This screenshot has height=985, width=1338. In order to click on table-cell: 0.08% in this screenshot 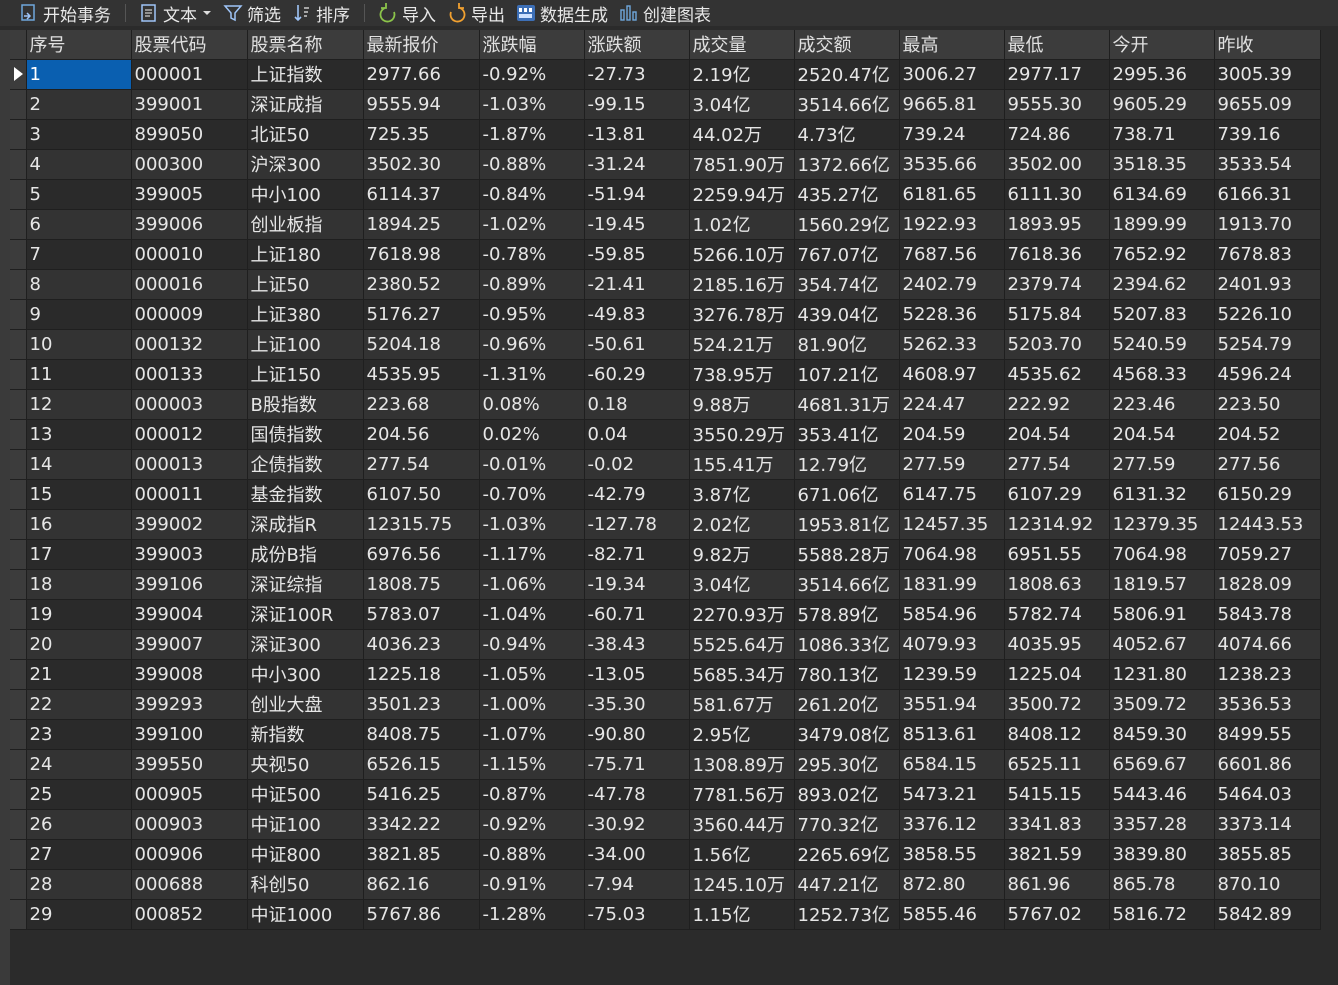, I will do `click(532, 404)`.